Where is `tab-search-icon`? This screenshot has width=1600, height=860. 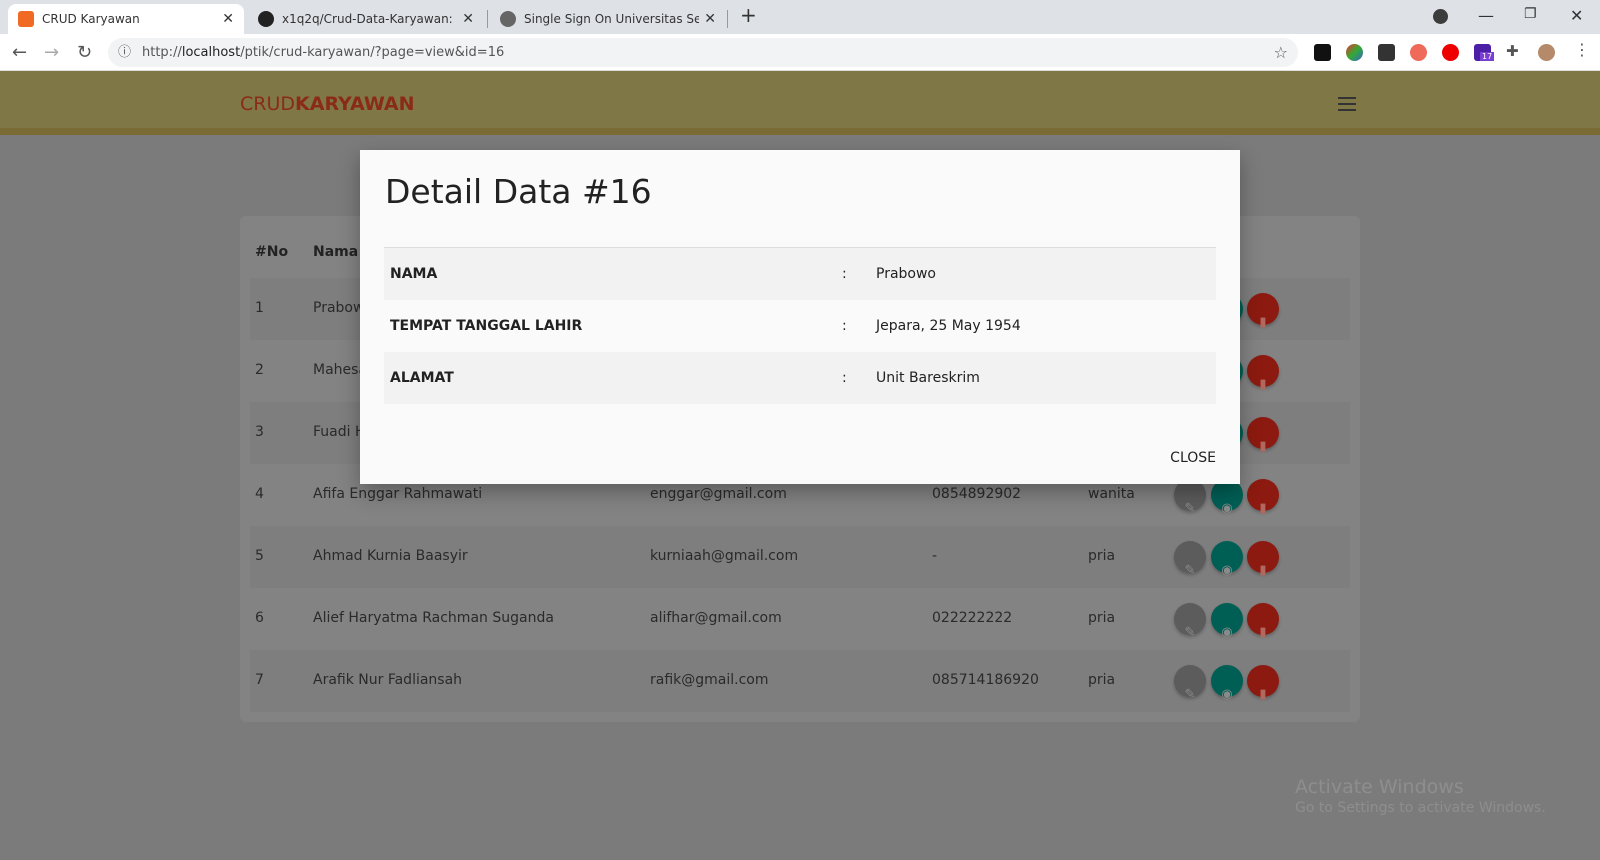
tab-search-icon is located at coordinates (1440, 16).